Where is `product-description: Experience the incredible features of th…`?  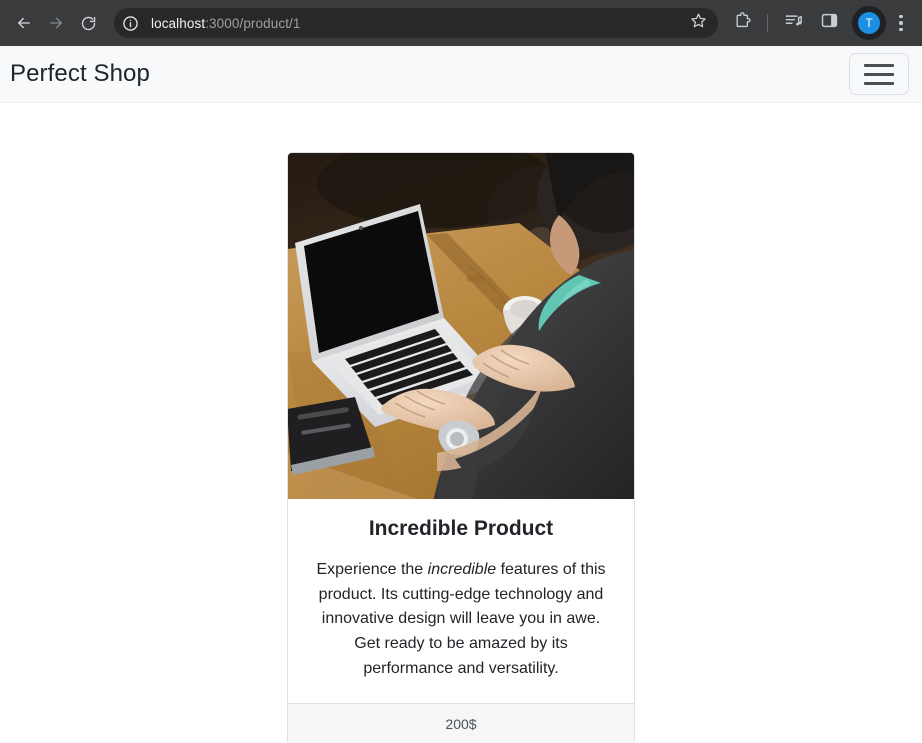
product-description: Experience the incredible features of th… is located at coordinates (461, 619).